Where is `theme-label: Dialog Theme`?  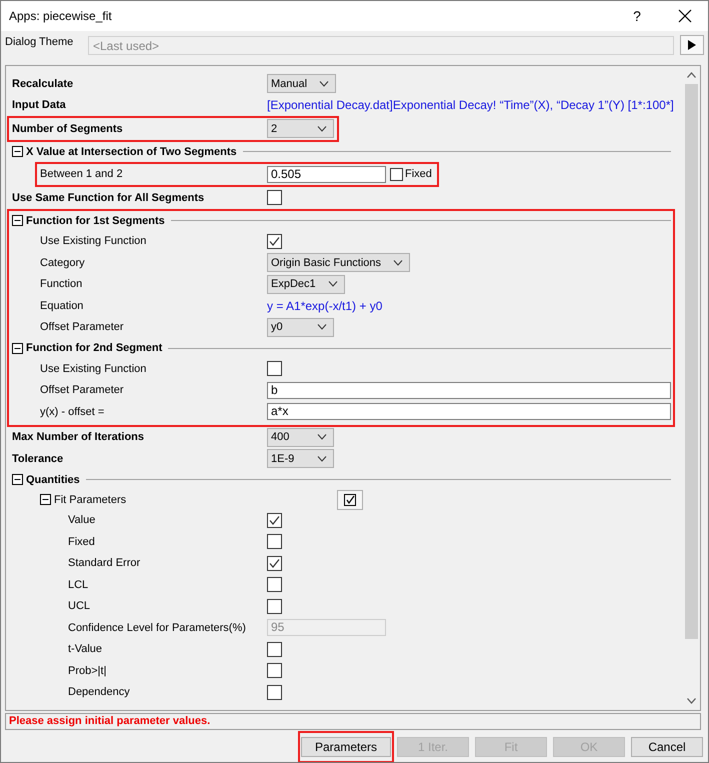 theme-label: Dialog Theme is located at coordinates (39, 42).